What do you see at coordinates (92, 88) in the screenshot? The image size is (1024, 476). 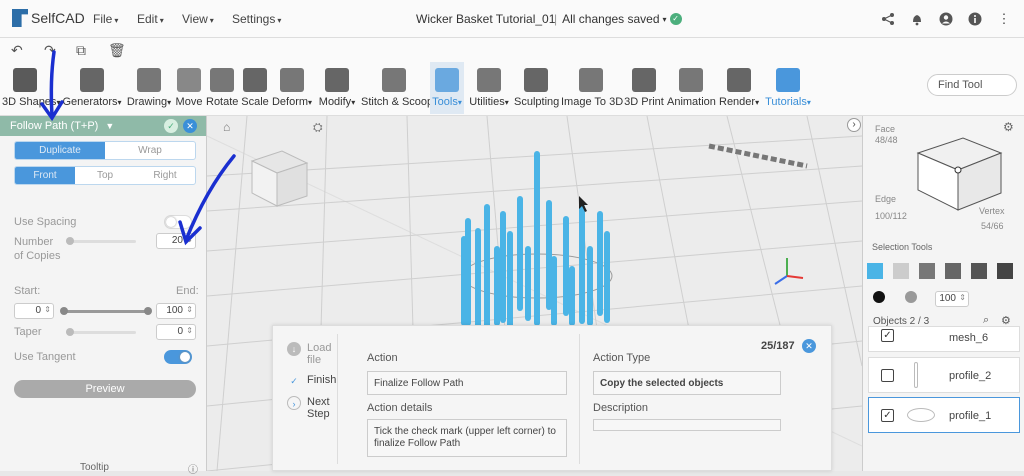 I see `tool-generators: Generators` at bounding box center [92, 88].